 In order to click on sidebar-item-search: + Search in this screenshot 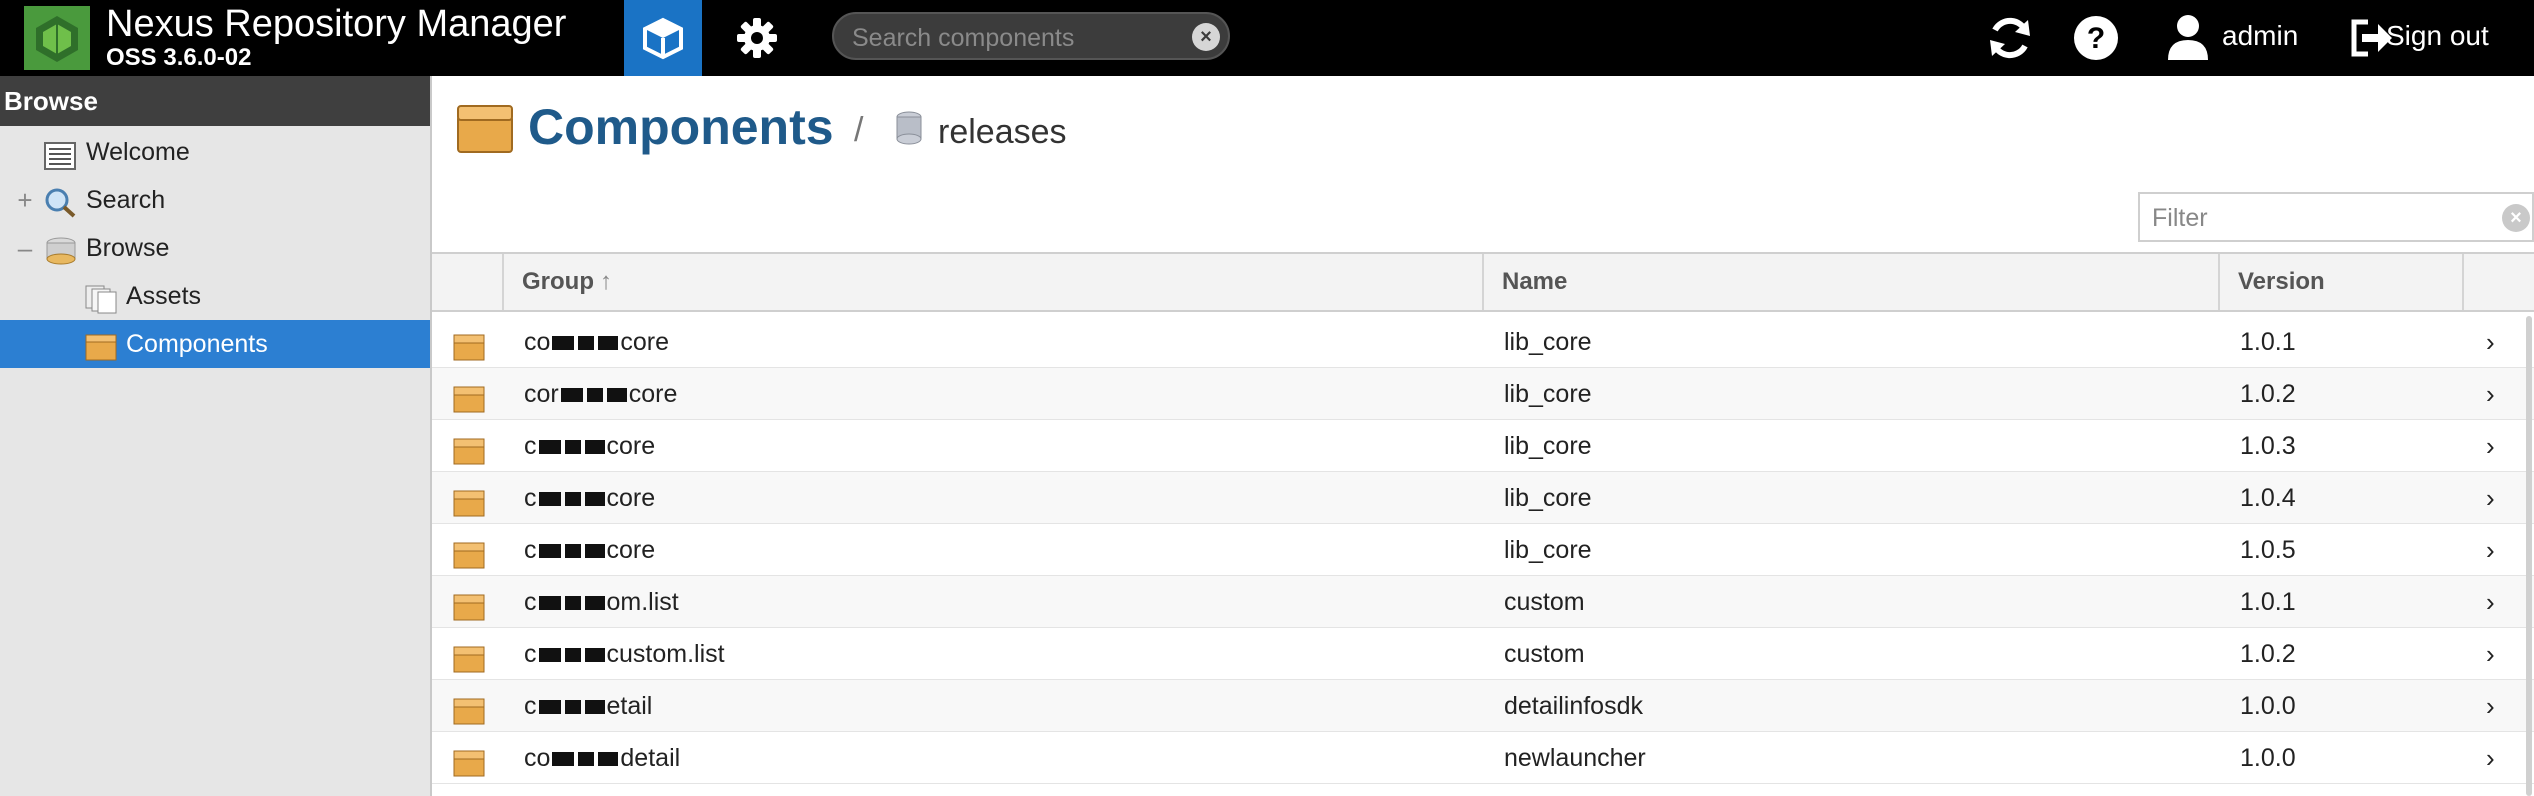, I will do `click(215, 200)`.